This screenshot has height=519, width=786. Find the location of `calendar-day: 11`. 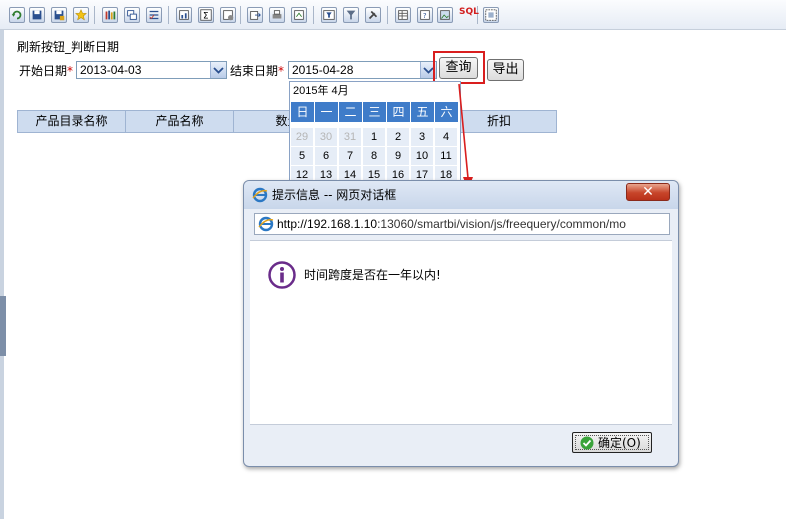

calendar-day: 11 is located at coordinates (446, 156).